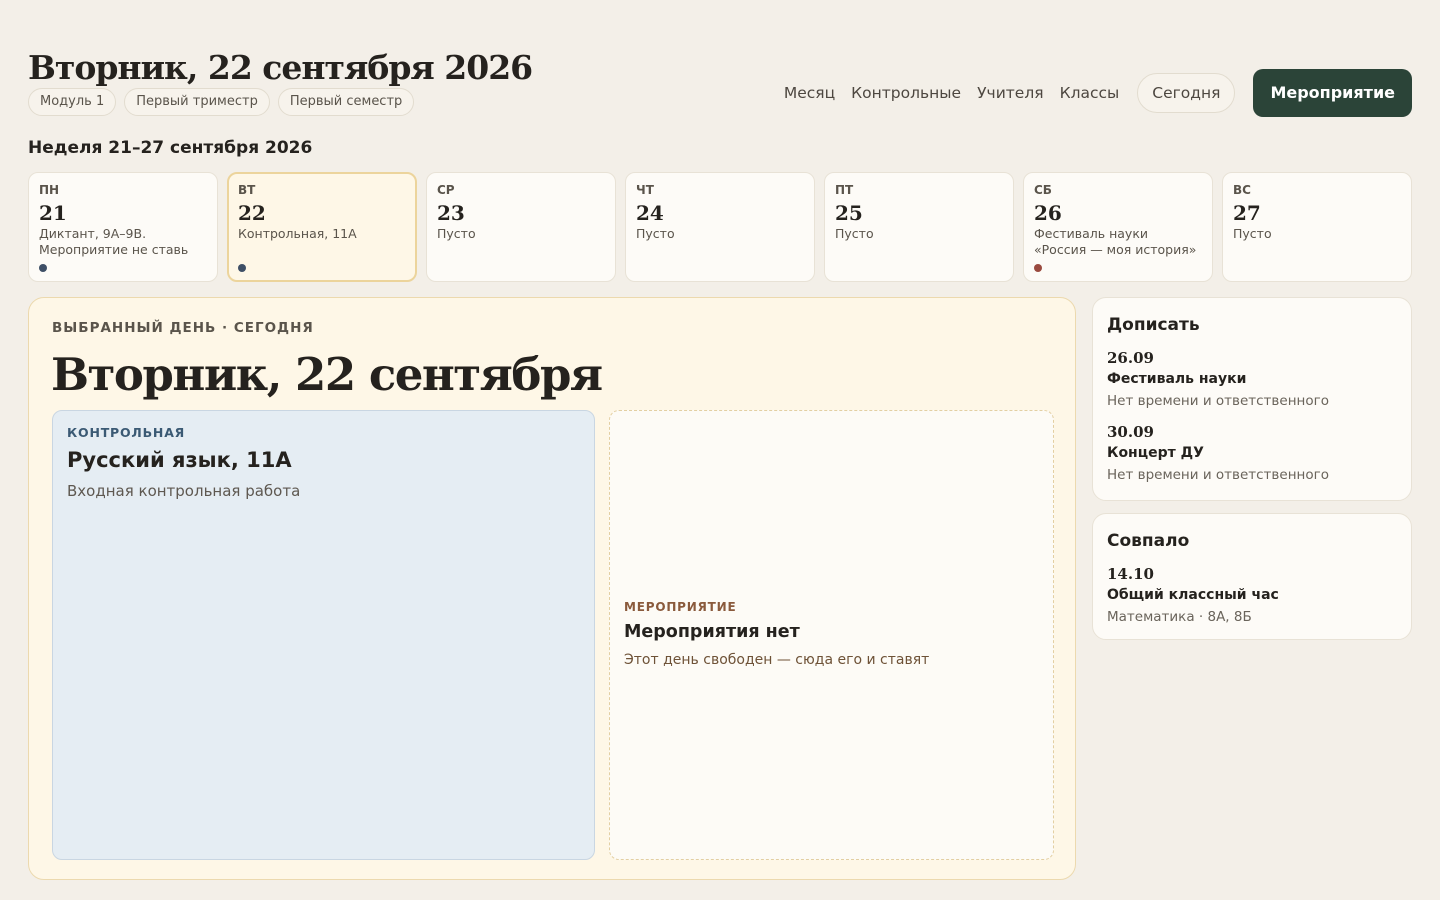 This screenshot has width=1440, height=900. What do you see at coordinates (252, 213) in the screenshot?
I see `day-number: 22` at bounding box center [252, 213].